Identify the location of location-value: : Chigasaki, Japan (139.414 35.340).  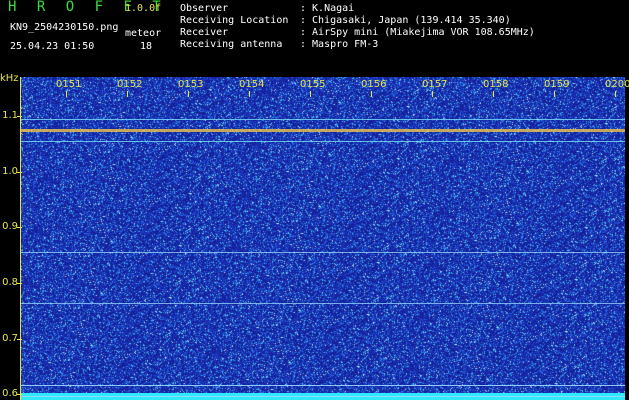
(405, 20).